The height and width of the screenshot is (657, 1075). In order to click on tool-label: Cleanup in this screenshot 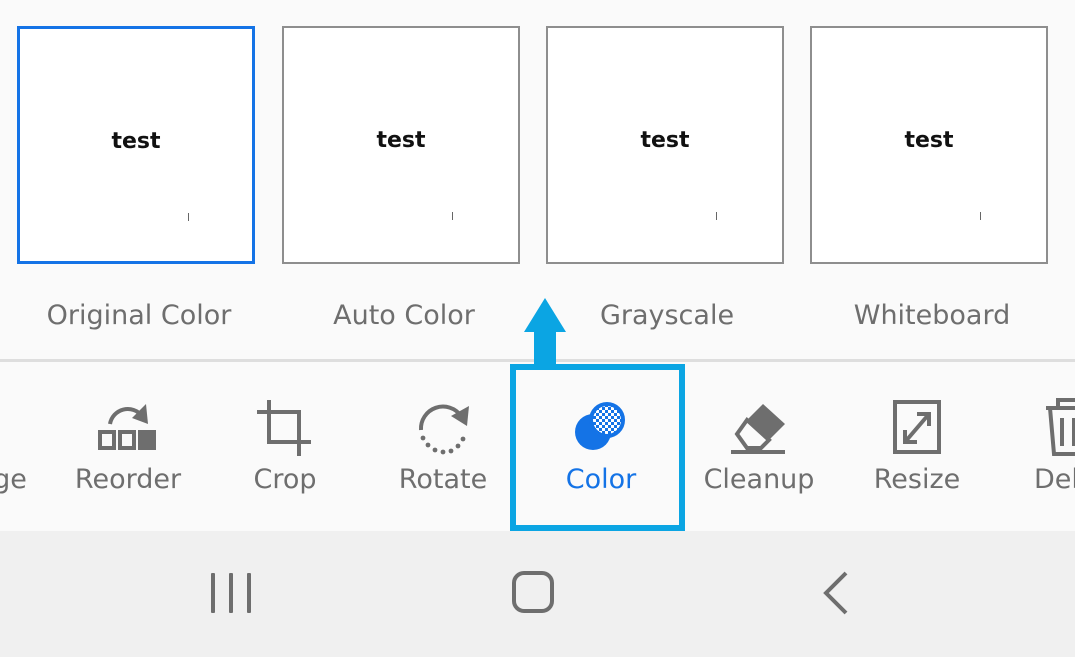, I will do `click(759, 479)`.